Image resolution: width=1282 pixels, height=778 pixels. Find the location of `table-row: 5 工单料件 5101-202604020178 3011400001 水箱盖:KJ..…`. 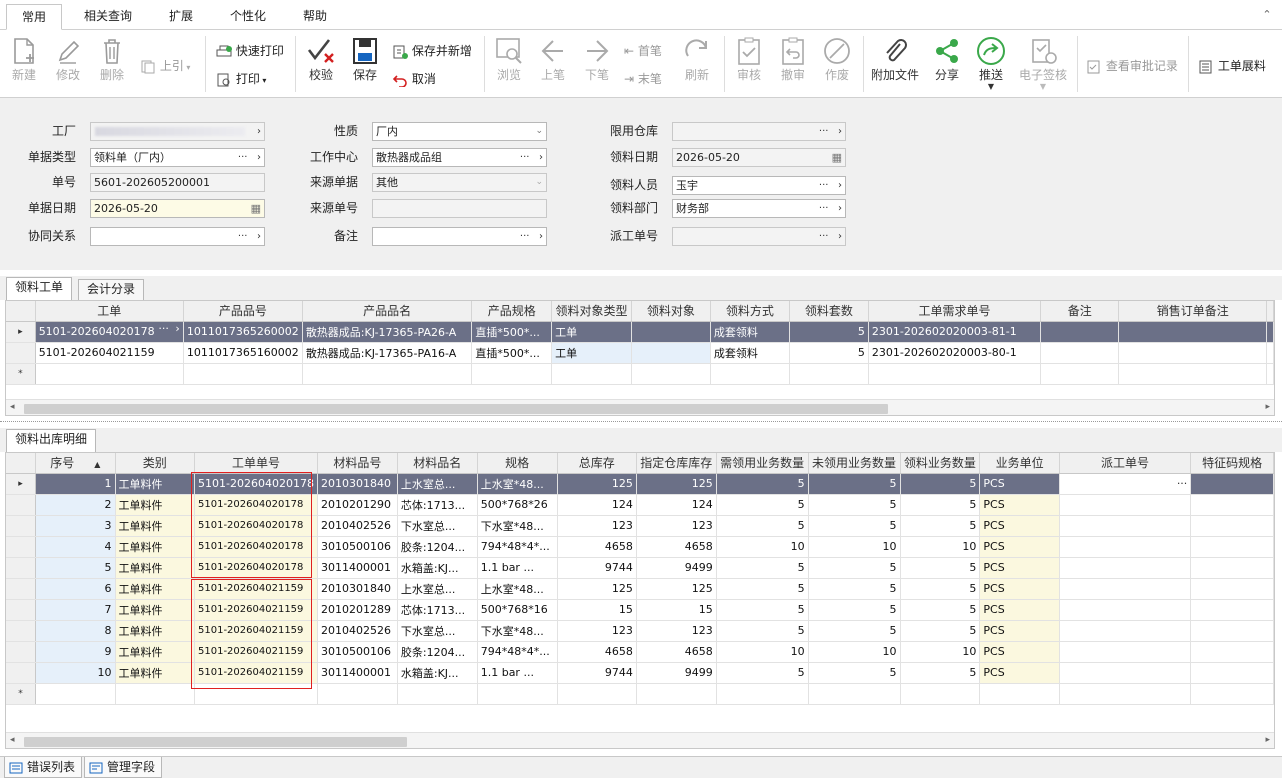

table-row: 5 工单料件 5101-202604020178 3011400001 水箱盖:KJ..… is located at coordinates (640, 568).